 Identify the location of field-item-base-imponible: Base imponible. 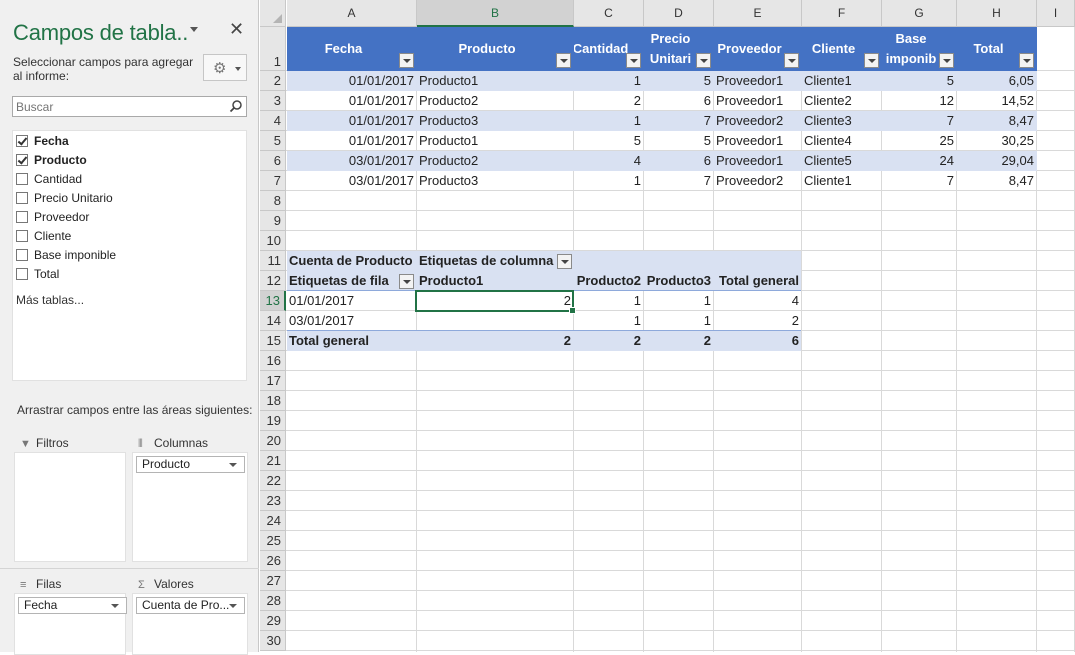
(66, 255).